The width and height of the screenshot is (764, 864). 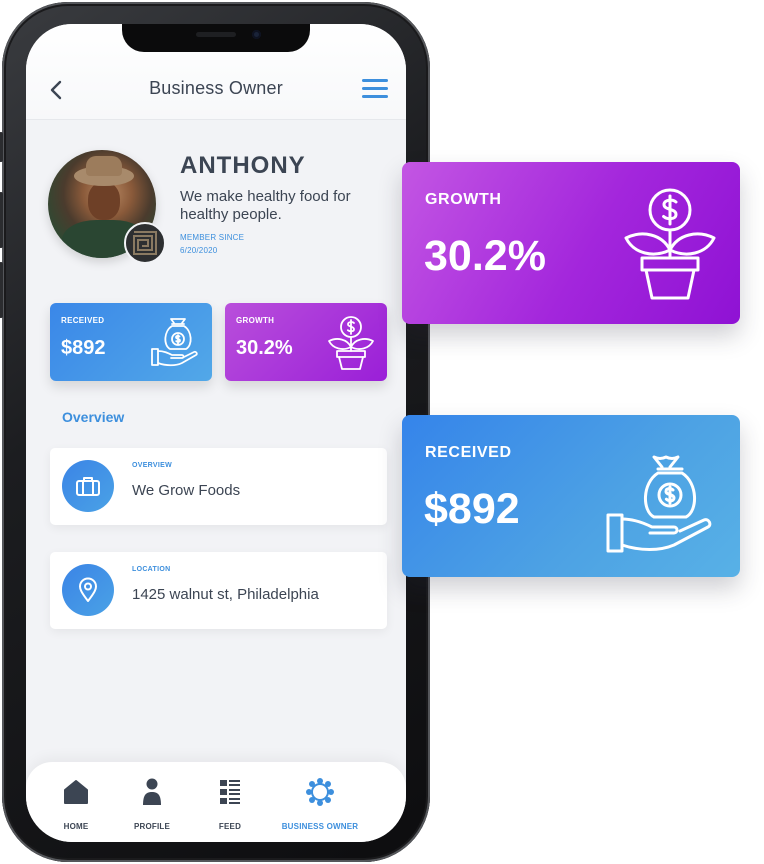 I want to click on briefcase-icon, so click(x=88, y=486).